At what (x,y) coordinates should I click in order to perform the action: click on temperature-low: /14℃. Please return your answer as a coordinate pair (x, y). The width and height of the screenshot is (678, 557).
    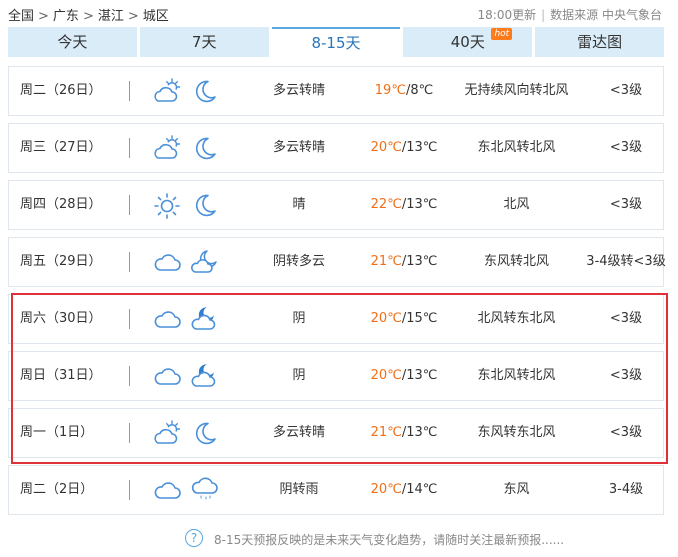
    Looking at the image, I should click on (419, 489).